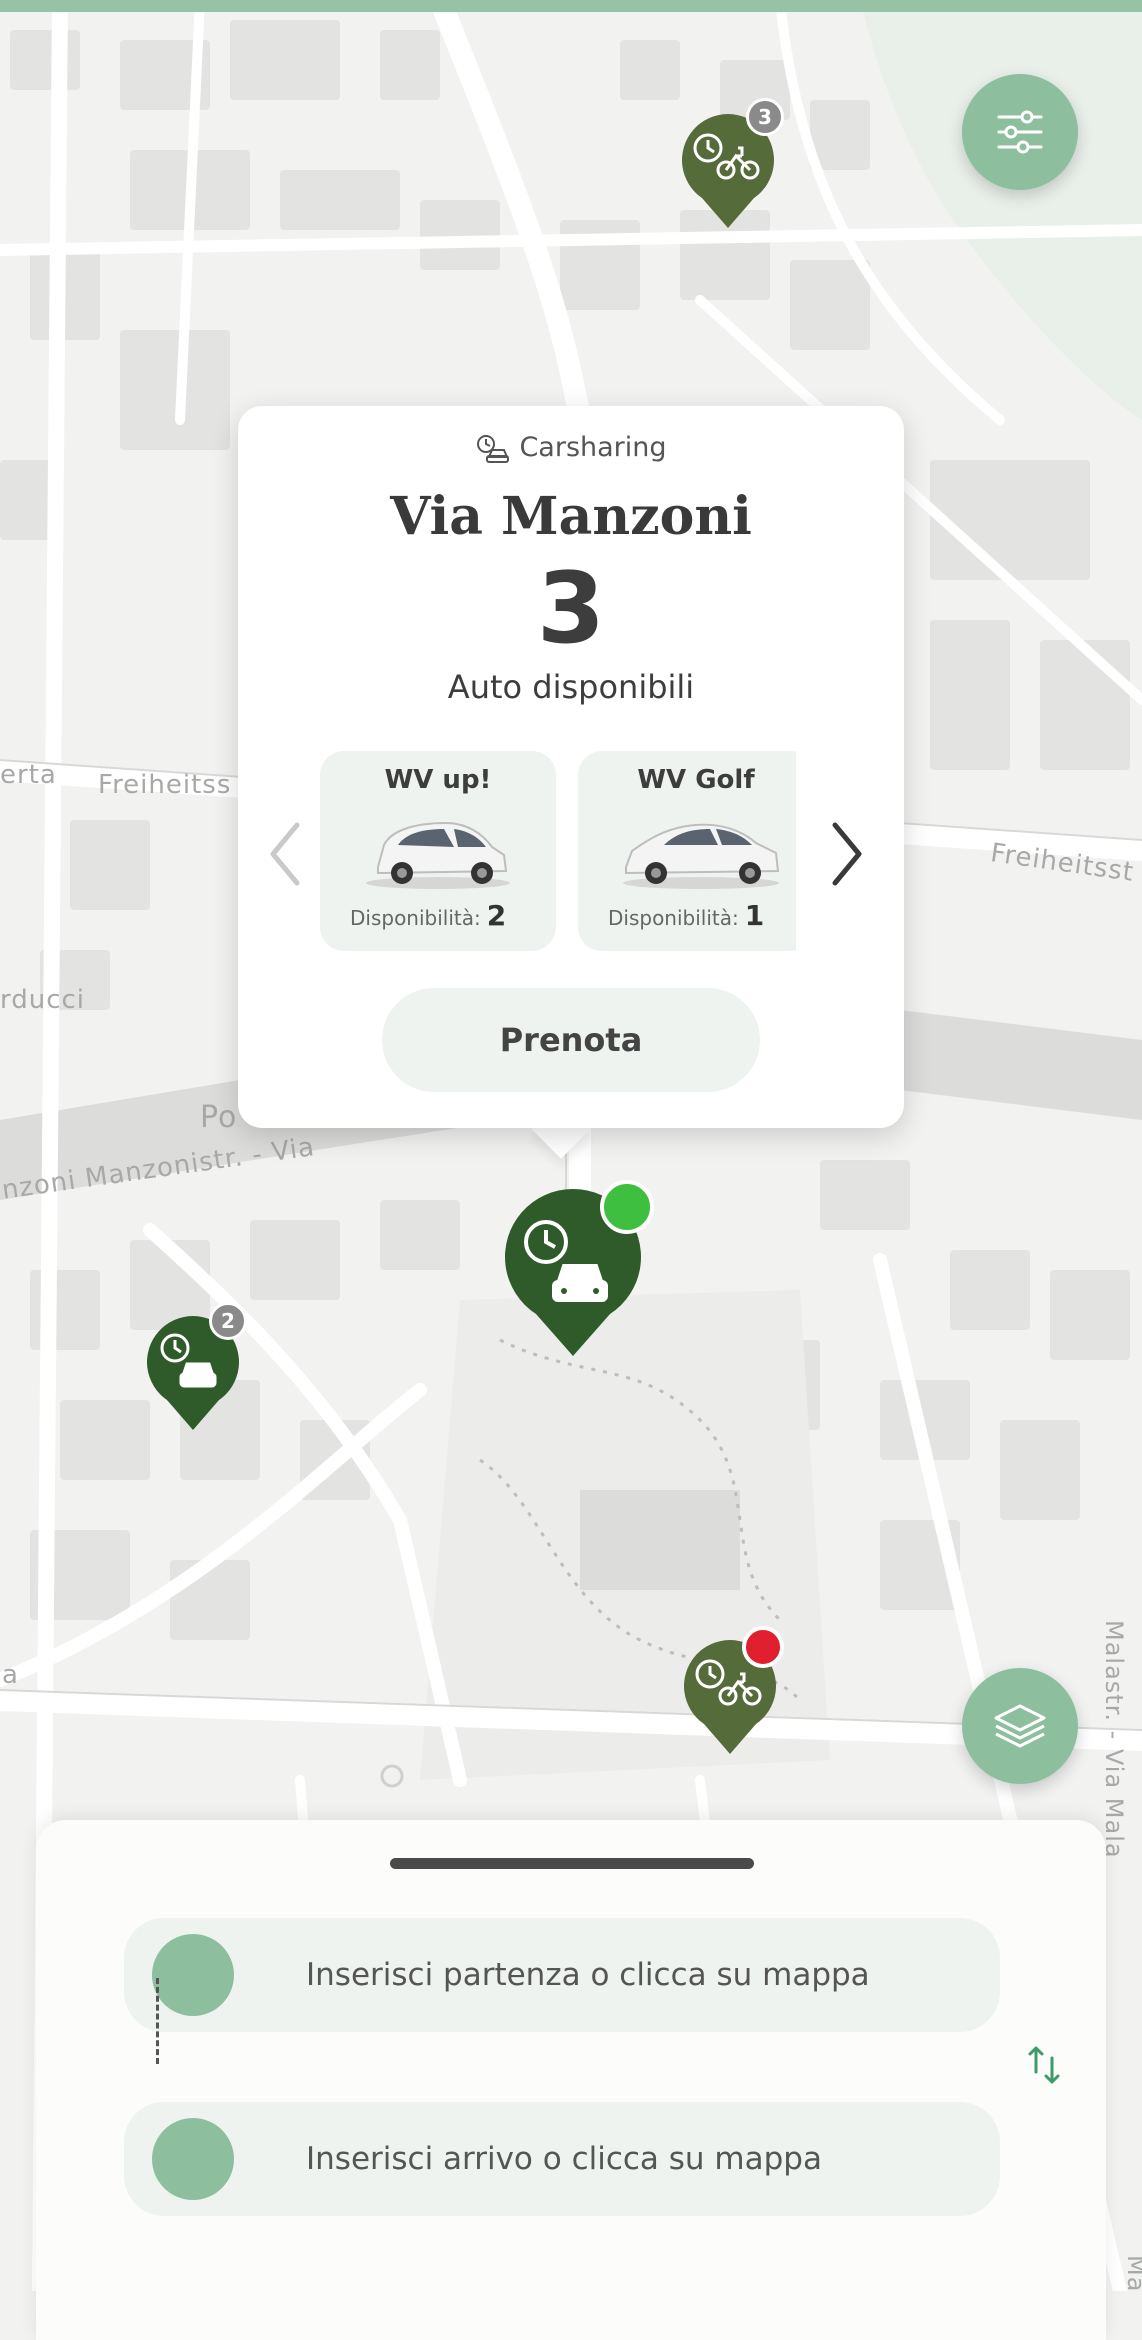  I want to click on carousel-prev-button, so click(285, 854).